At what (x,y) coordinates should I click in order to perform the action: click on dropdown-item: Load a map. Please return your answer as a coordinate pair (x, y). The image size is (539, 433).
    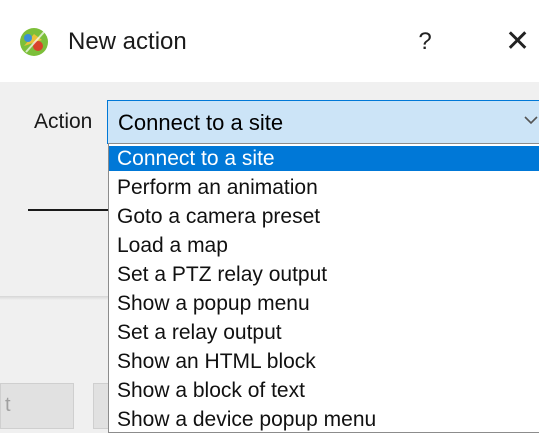
    Looking at the image, I should click on (324, 245).